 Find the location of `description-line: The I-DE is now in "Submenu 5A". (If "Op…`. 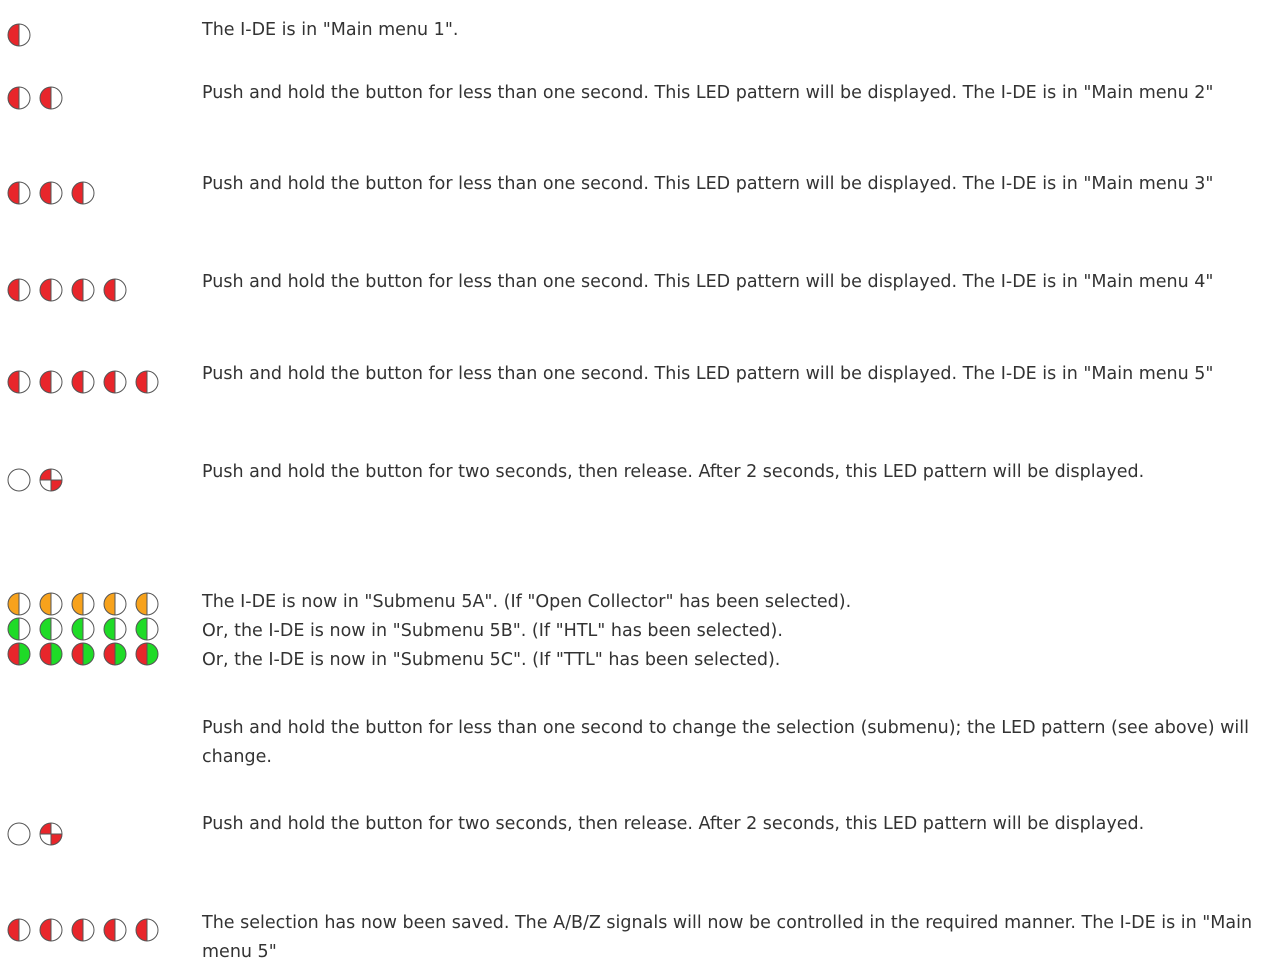

description-line: The I-DE is now in "Submenu 5A". (If "Op… is located at coordinates (527, 602).